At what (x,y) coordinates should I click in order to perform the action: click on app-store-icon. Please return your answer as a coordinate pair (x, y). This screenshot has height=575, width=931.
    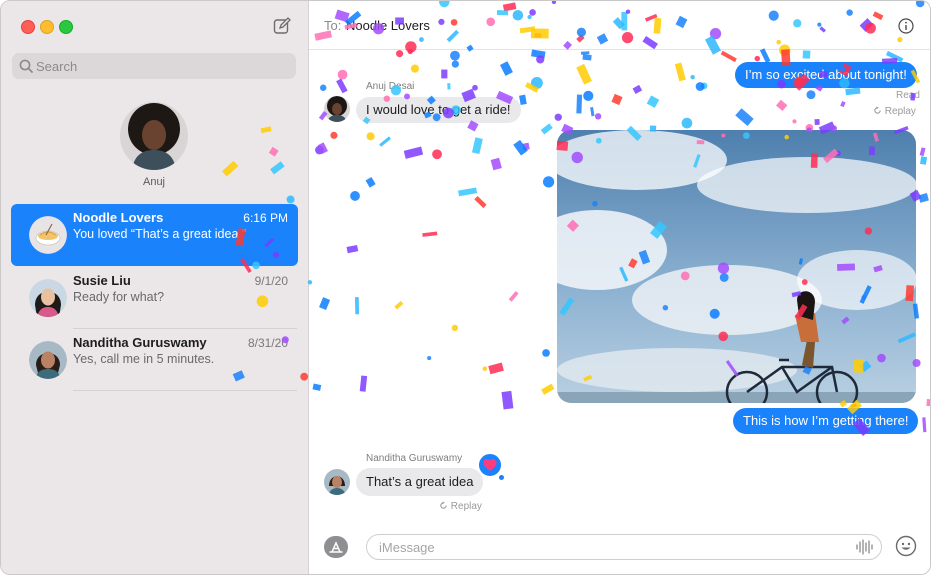
    Looking at the image, I should click on (336, 547).